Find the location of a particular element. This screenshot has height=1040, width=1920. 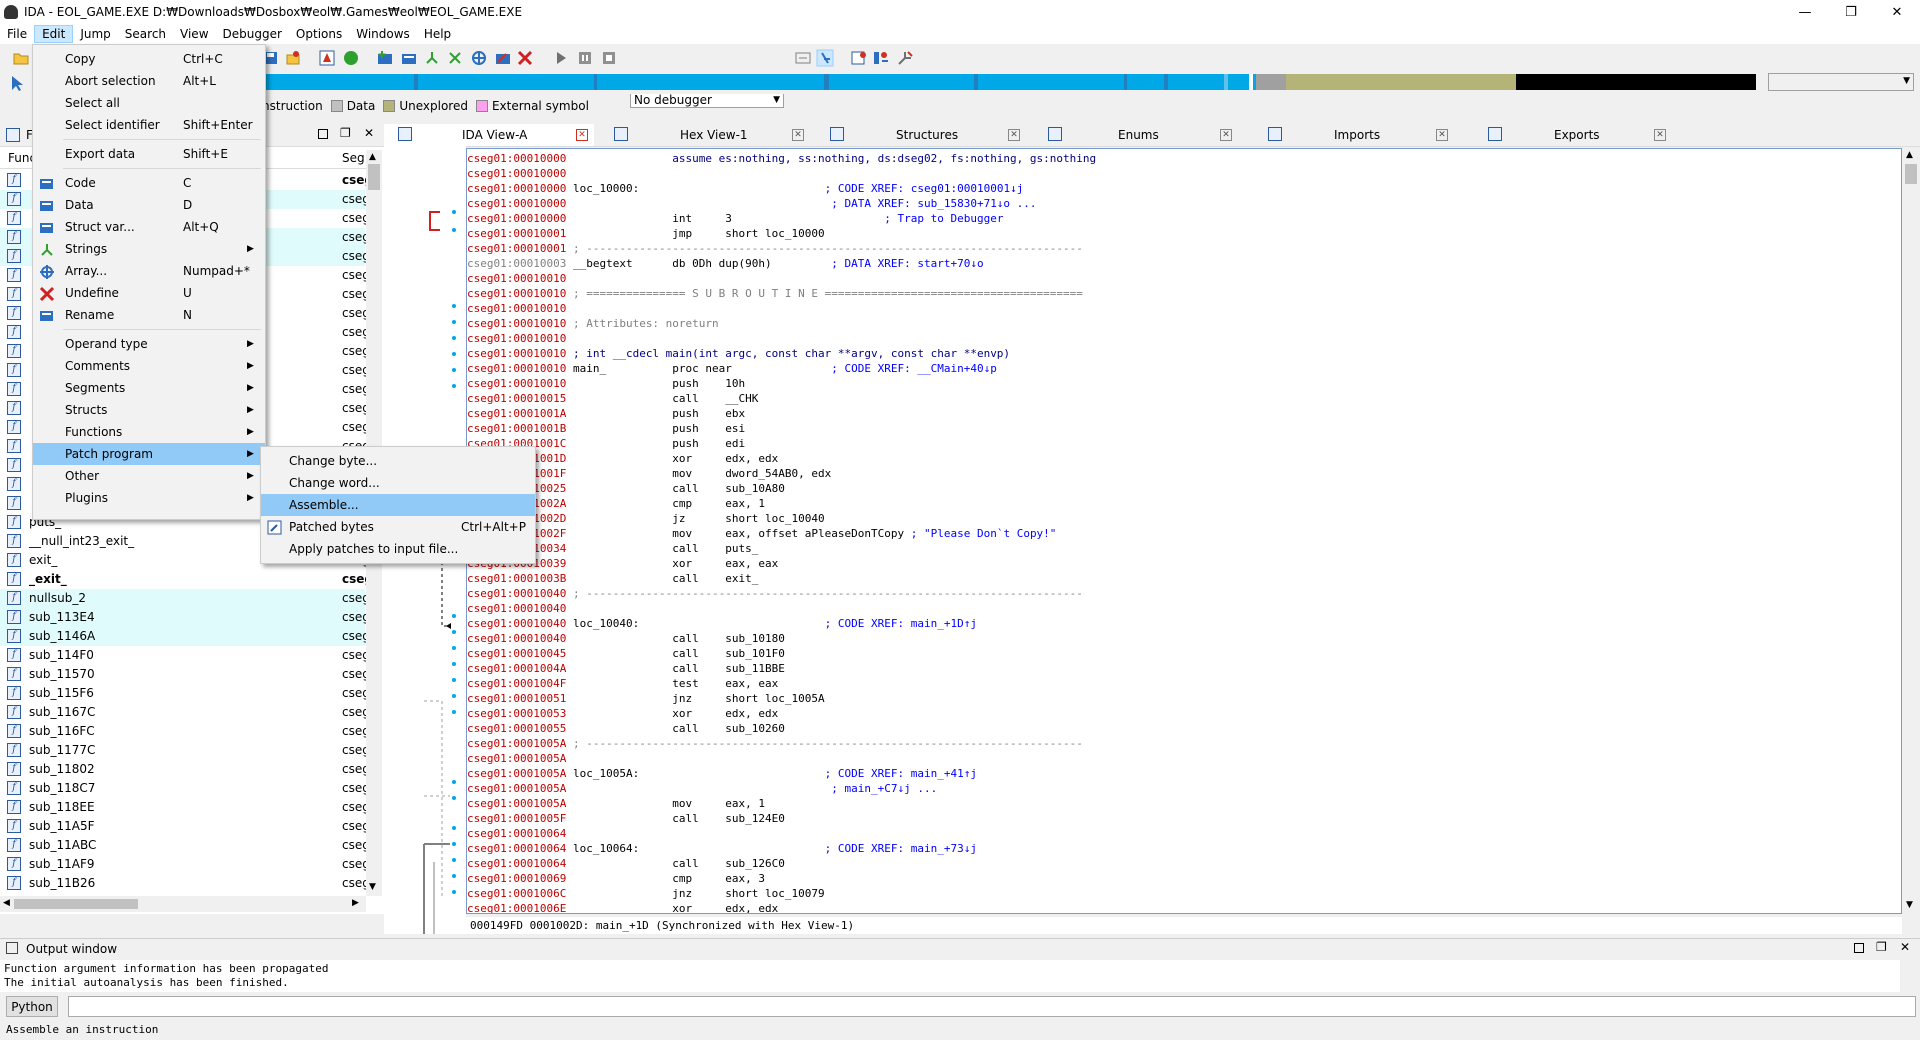

menu-item-struct-var: Struct var... Alt+Q is located at coordinates (149, 227).